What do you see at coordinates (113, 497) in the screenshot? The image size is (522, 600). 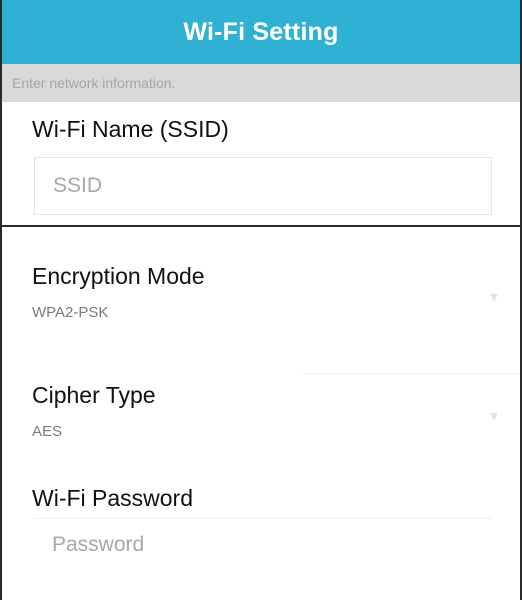 I see `password-label: Wi-Fi Password` at bounding box center [113, 497].